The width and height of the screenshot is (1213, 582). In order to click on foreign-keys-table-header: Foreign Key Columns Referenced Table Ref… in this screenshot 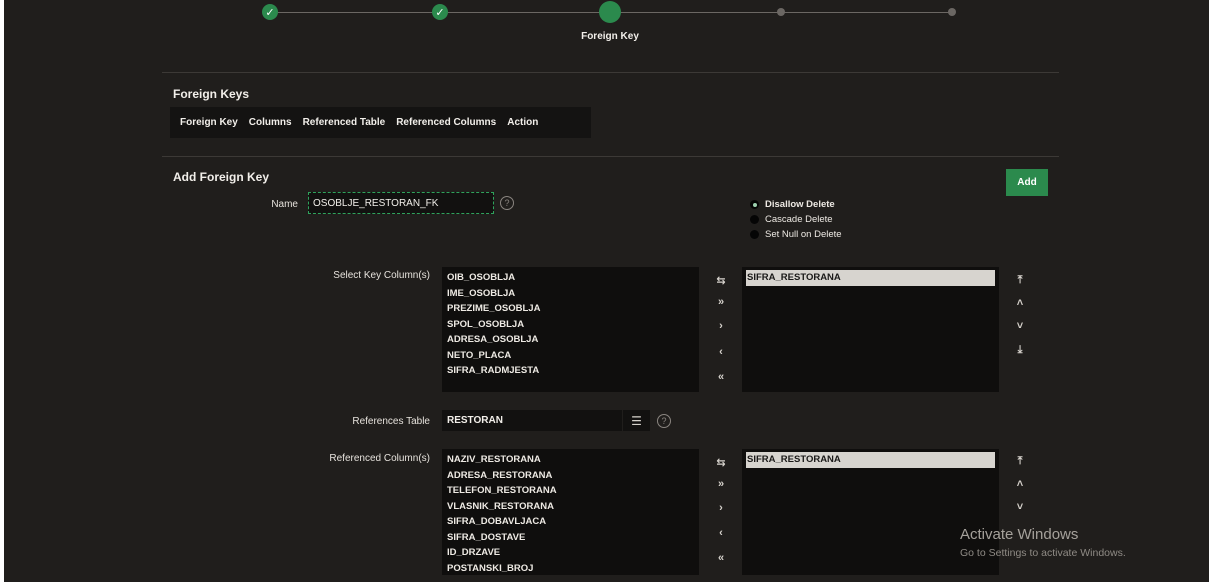, I will do `click(380, 122)`.